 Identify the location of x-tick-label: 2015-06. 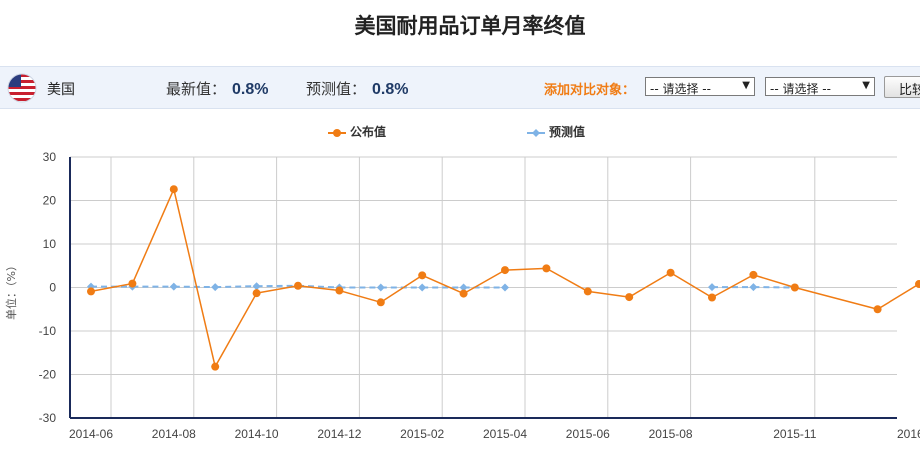
(588, 434).